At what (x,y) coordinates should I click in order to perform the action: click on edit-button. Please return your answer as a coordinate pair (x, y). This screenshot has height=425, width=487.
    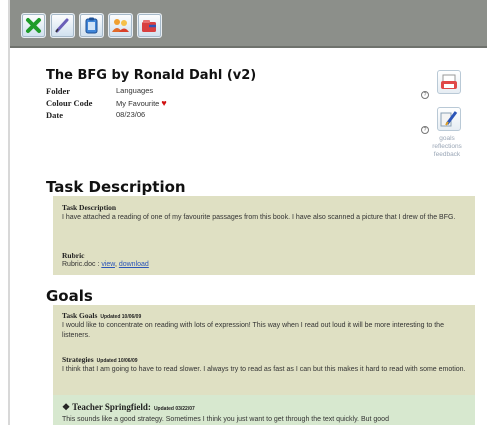
    Looking at the image, I should click on (62, 25).